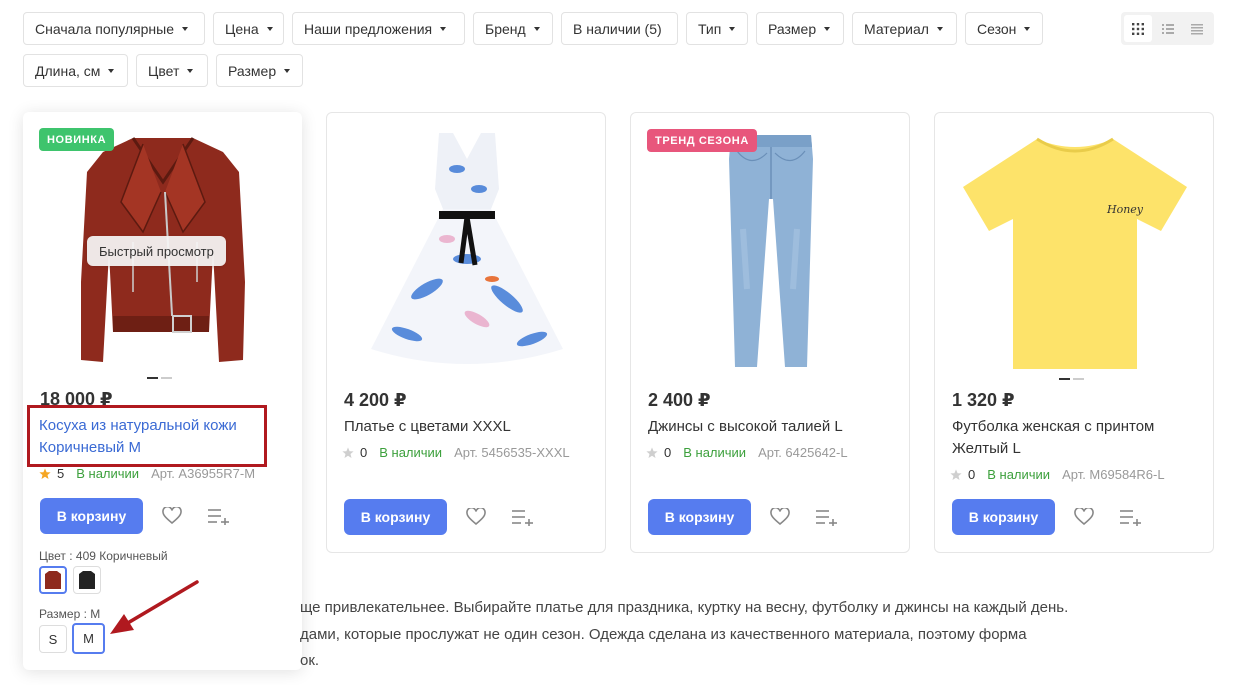 The width and height of the screenshot is (1243, 685). What do you see at coordinates (378, 28) in the screenshot?
I see `filter-offers: Наши предложения` at bounding box center [378, 28].